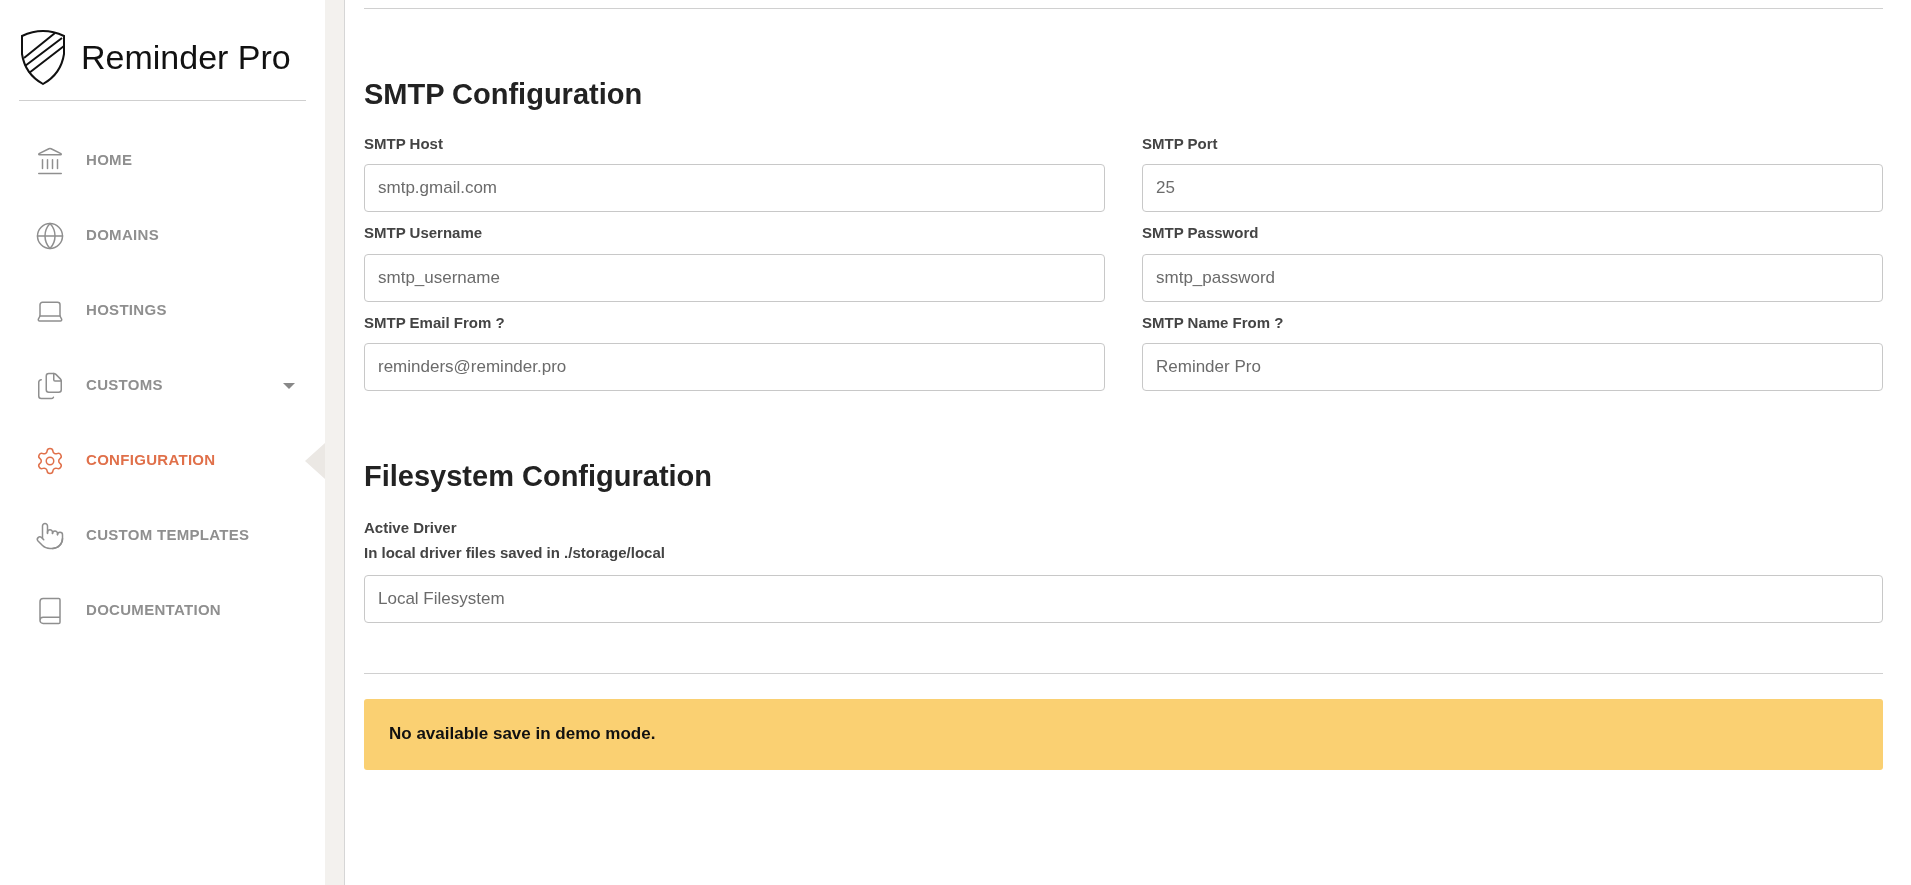 This screenshot has width=1911, height=885. Describe the element at coordinates (734, 277) in the screenshot. I see `input-field: smtp_username` at that location.